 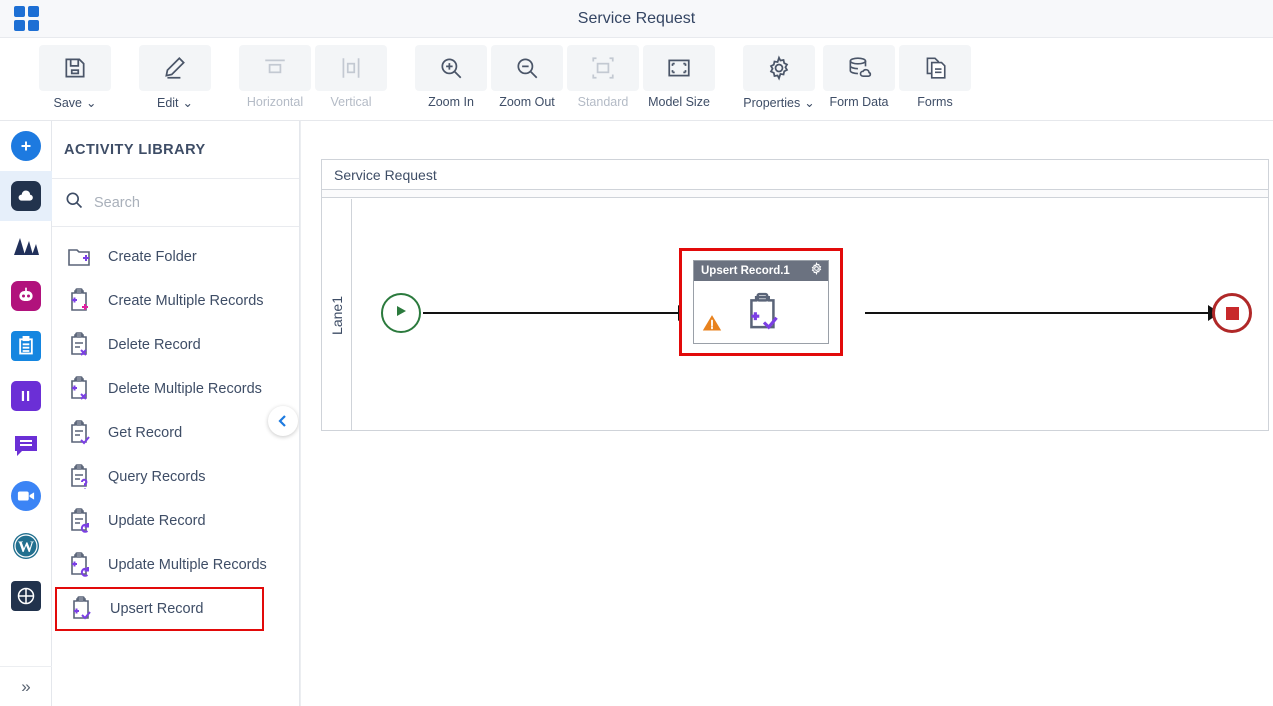 I want to click on stop-square-icon, so click(x=1232, y=313).